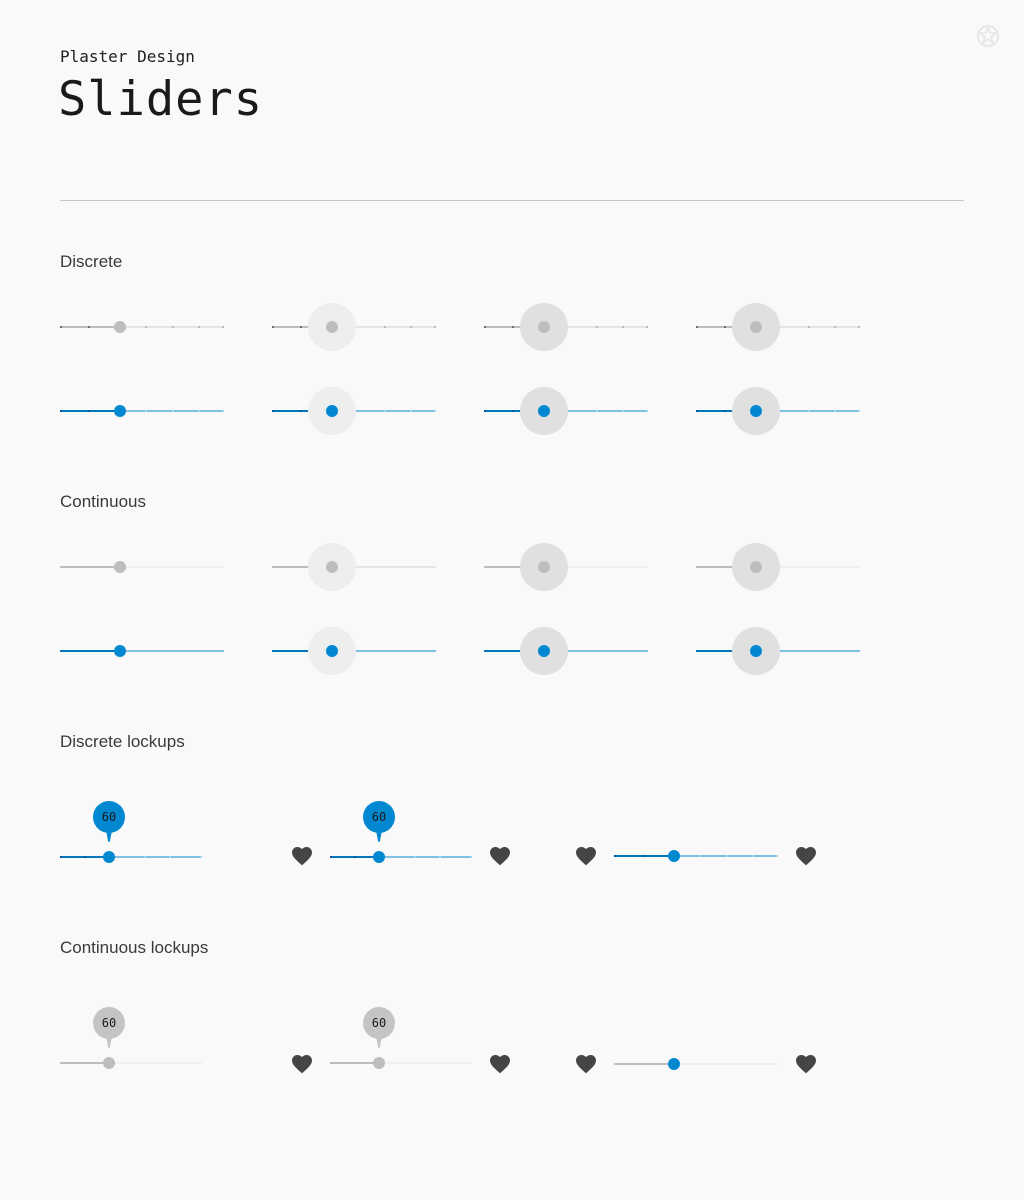  Describe the element at coordinates (566, 327) in the screenshot. I see `discrete-slider-disabled-focus` at that location.